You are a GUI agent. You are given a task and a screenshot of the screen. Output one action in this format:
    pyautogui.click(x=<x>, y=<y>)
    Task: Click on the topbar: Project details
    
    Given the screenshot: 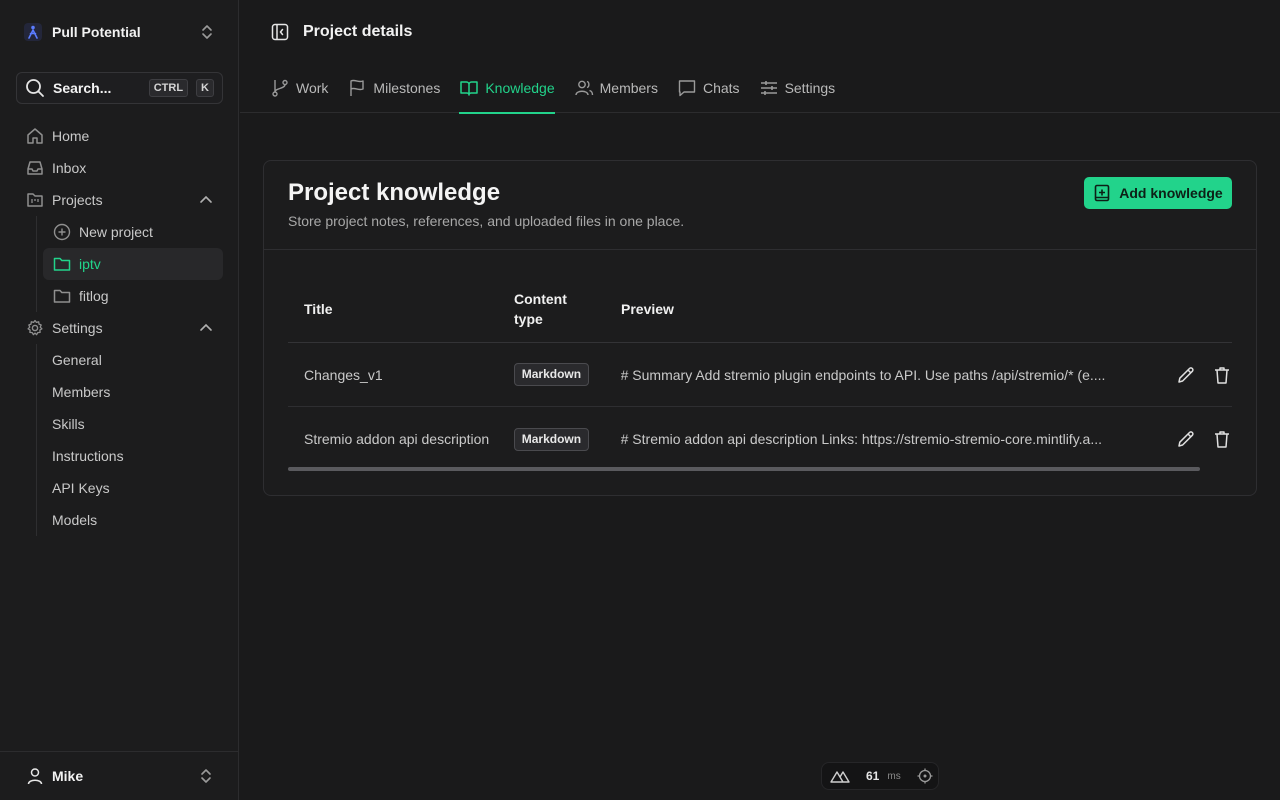 What is the action you would take?
    pyautogui.click(x=760, y=32)
    